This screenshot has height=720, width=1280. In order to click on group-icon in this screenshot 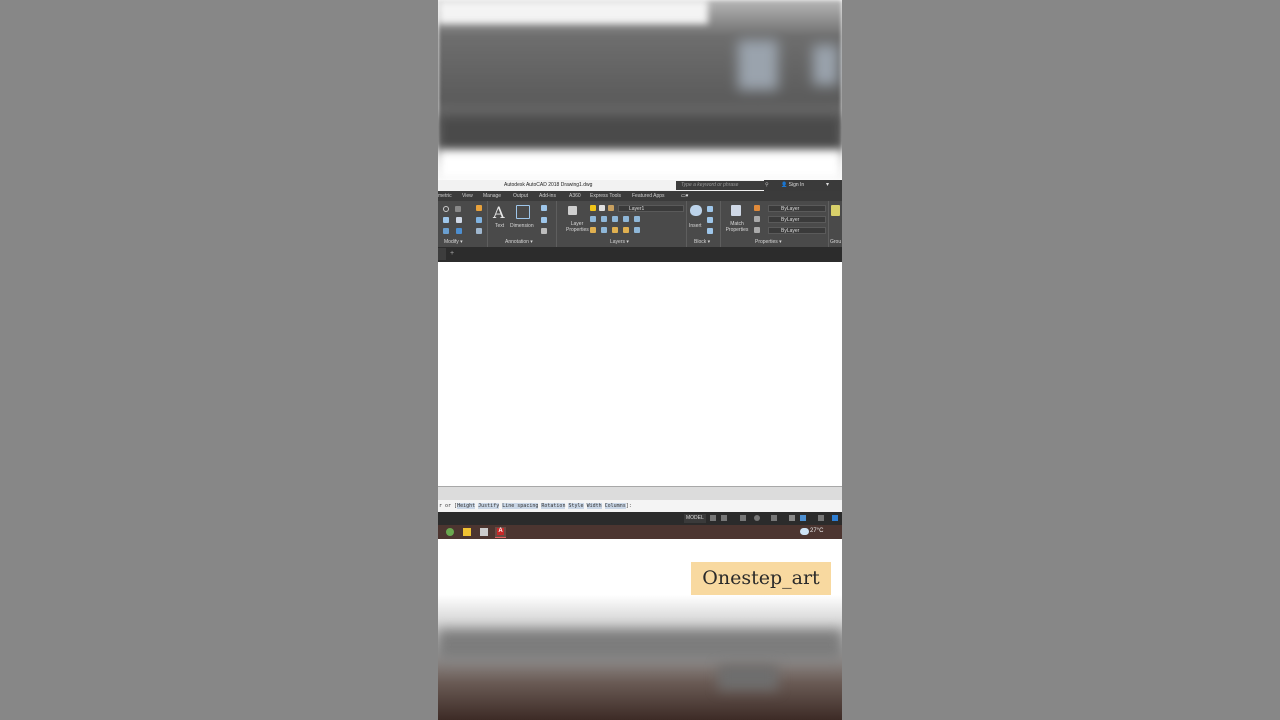, I will do `click(835, 210)`.